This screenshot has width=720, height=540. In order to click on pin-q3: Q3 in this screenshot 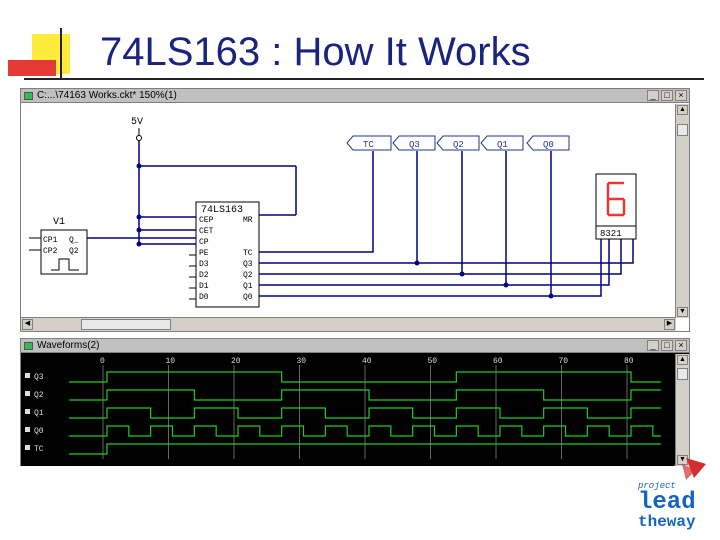, I will do `click(248, 264)`.